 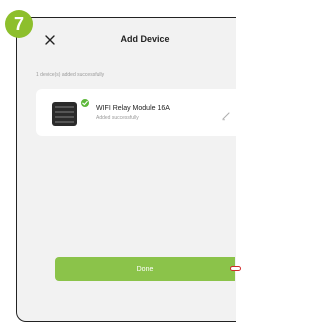 What do you see at coordinates (19, 24) in the screenshot?
I see `step-number-badge: 7` at bounding box center [19, 24].